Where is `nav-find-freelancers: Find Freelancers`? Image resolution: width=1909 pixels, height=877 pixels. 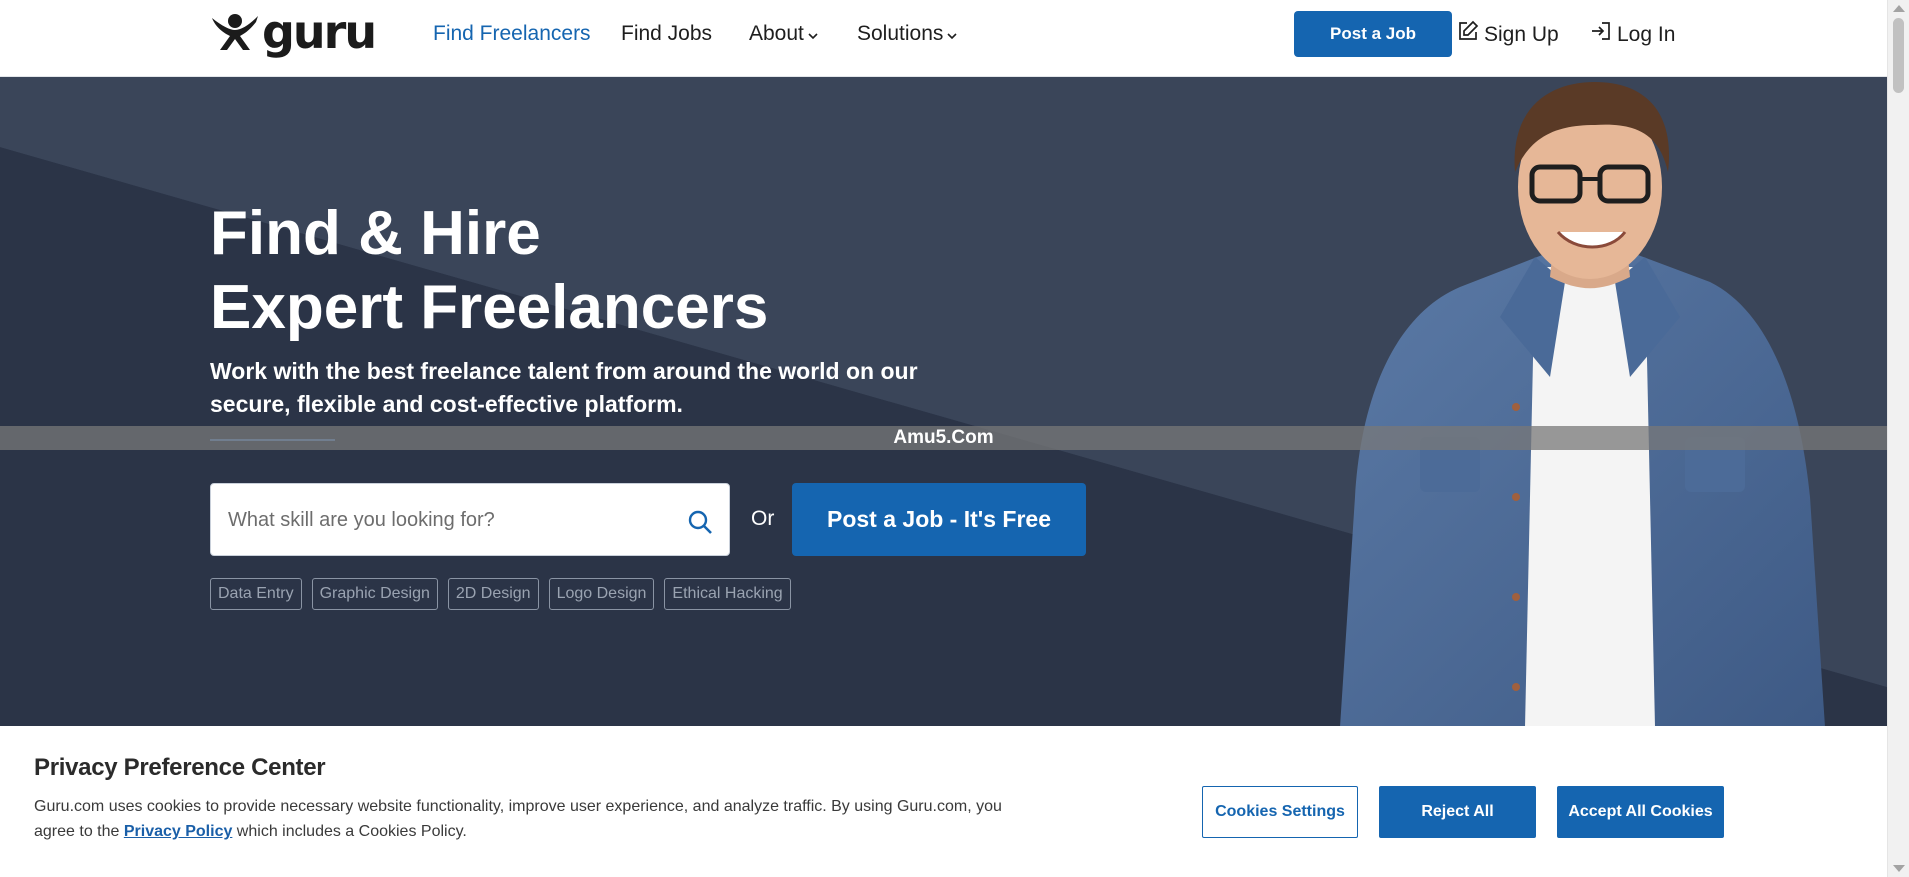
nav-find-freelancers: Find Freelancers is located at coordinates (512, 34).